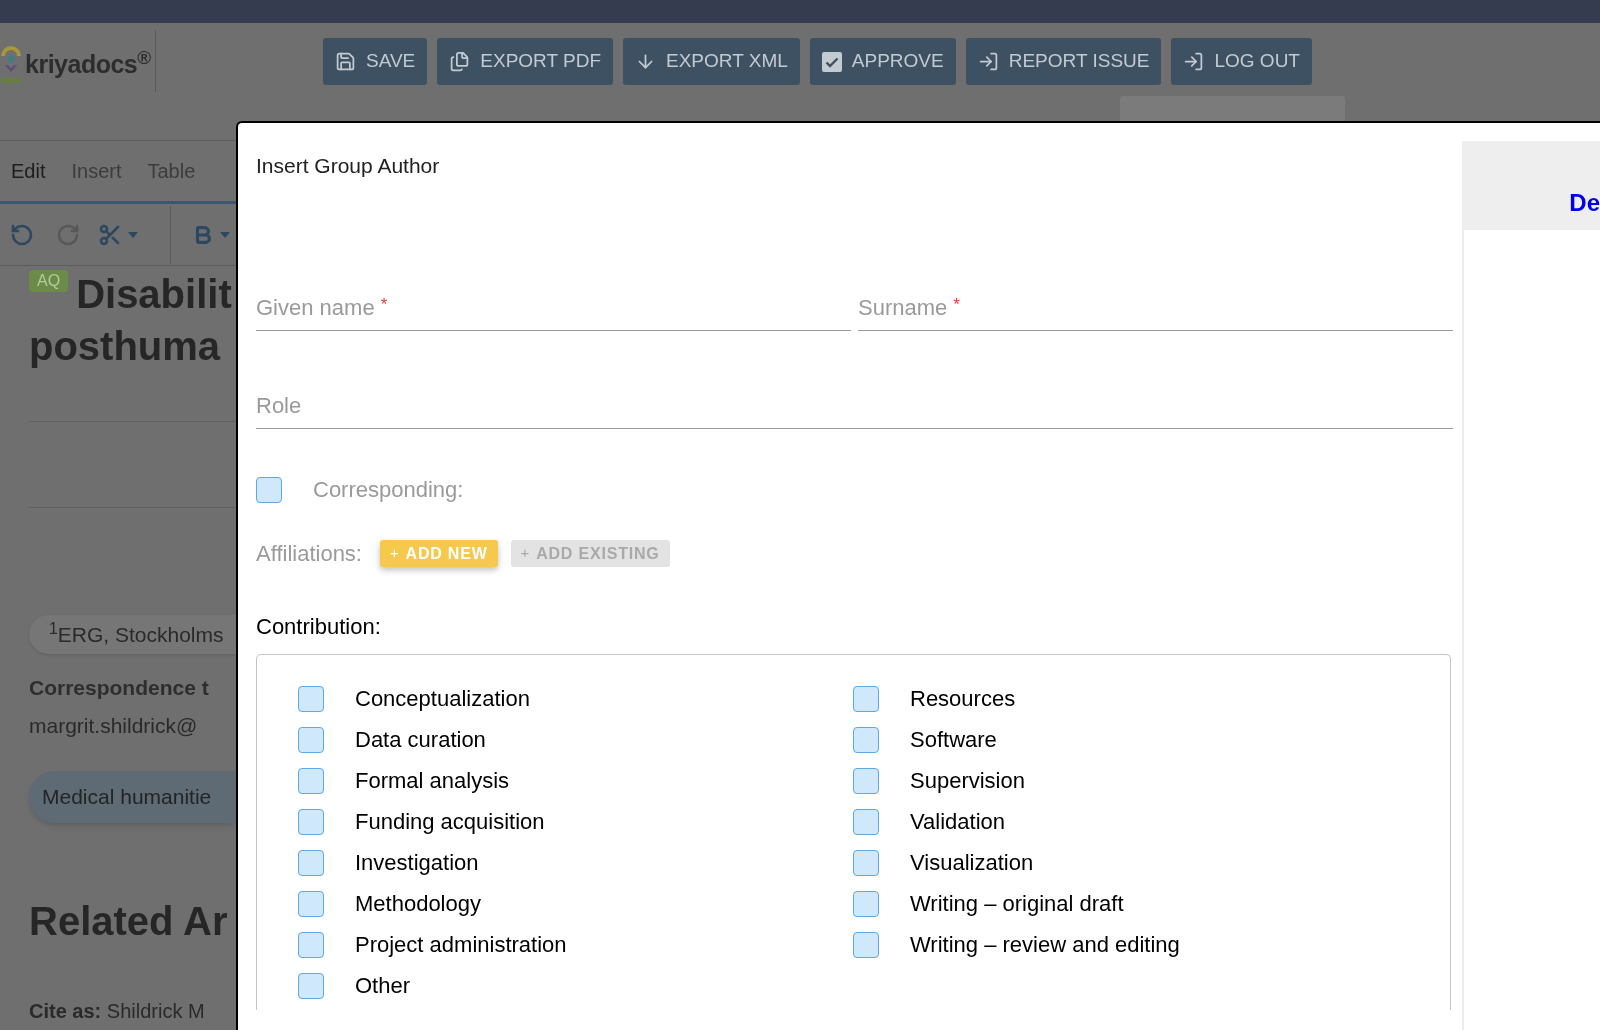  What do you see at coordinates (28, 171) in the screenshot?
I see `menu-tab: Edit` at bounding box center [28, 171].